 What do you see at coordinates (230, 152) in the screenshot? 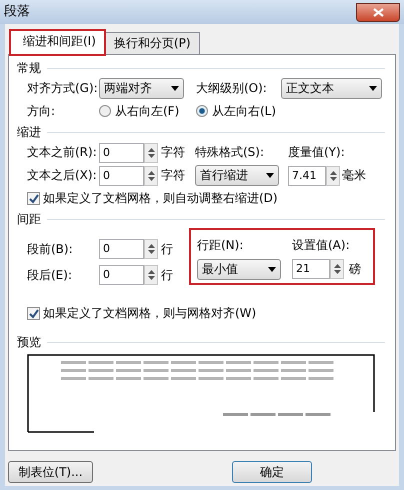
I see `field-label: 特殊格式(S):` at bounding box center [230, 152].